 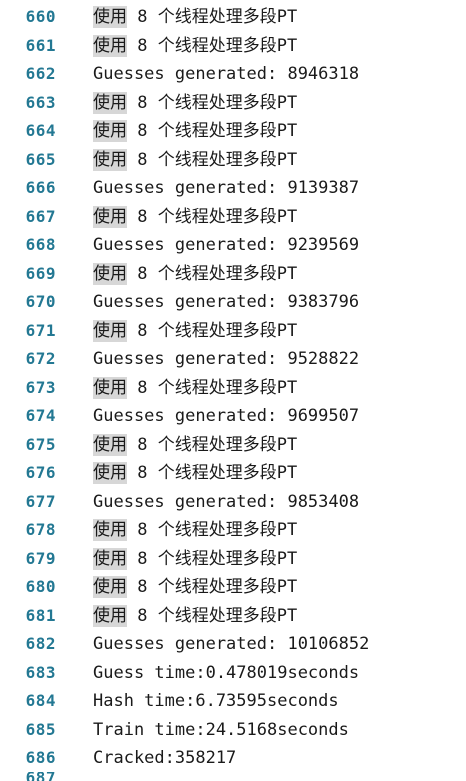 I want to click on line-number: 660, so click(x=40, y=16).